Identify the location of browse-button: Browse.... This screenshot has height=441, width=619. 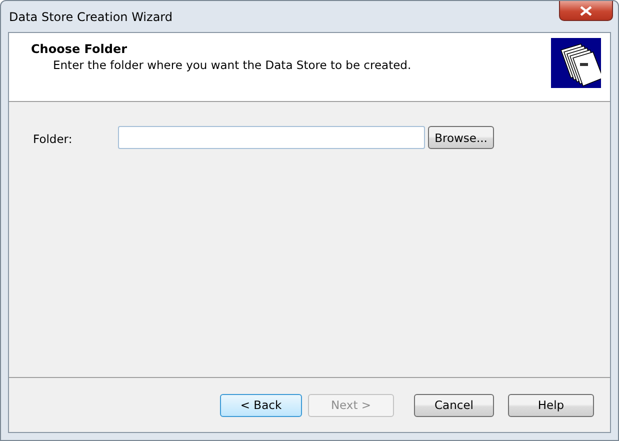
(461, 137).